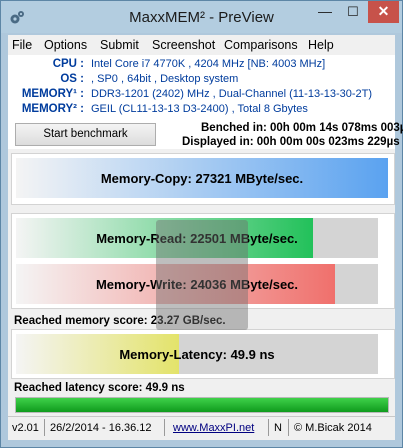 The image size is (403, 448). What do you see at coordinates (68, 64) in the screenshot?
I see `cpu-label: CPU :` at bounding box center [68, 64].